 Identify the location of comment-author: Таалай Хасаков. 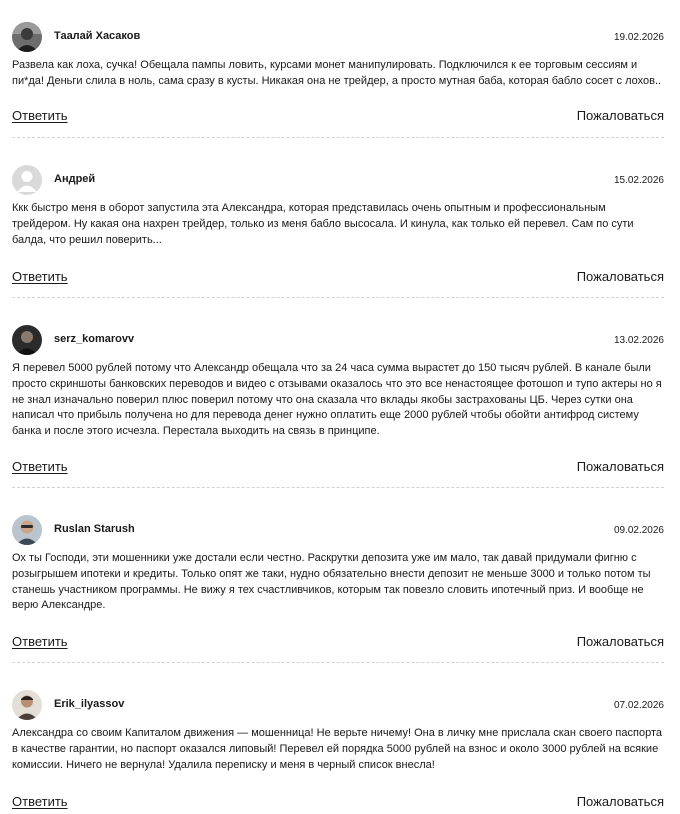
(97, 36).